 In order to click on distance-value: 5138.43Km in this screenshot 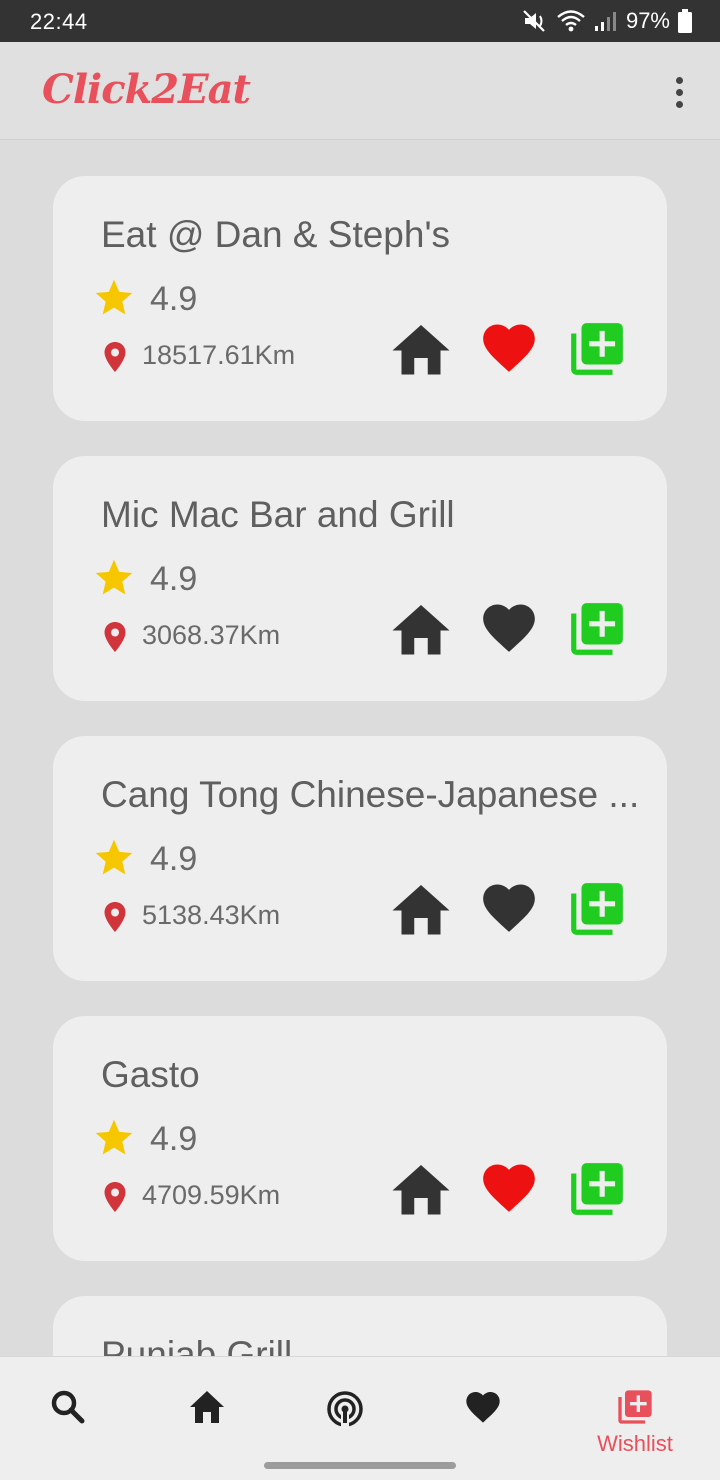, I will do `click(211, 915)`.